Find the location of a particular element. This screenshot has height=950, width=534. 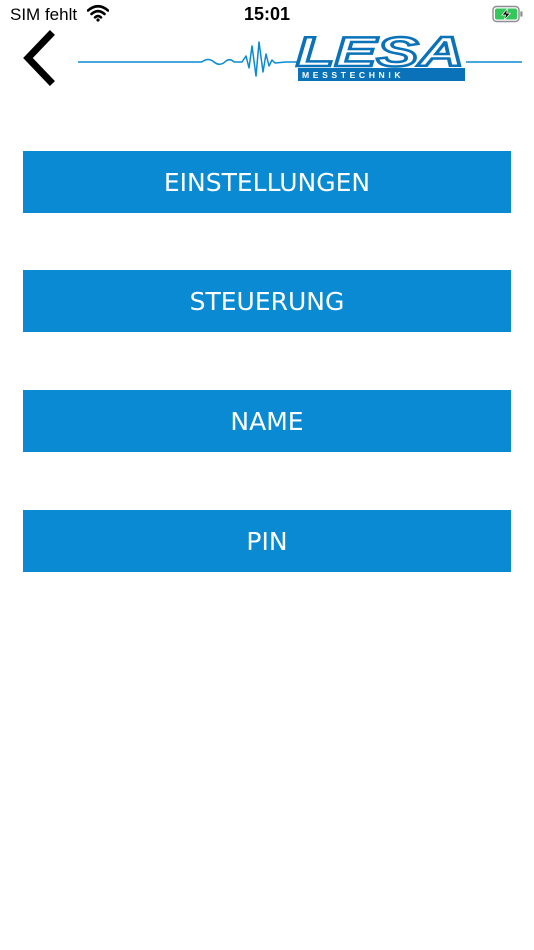

status-bar: SIM fehlt 15:01 is located at coordinates (267, 15).